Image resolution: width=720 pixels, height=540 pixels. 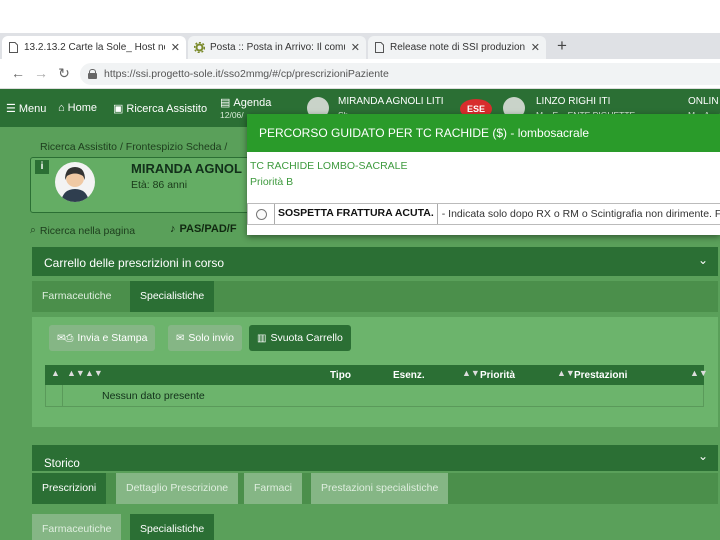 I want to click on patient-photo-icon, so click(x=75, y=182).